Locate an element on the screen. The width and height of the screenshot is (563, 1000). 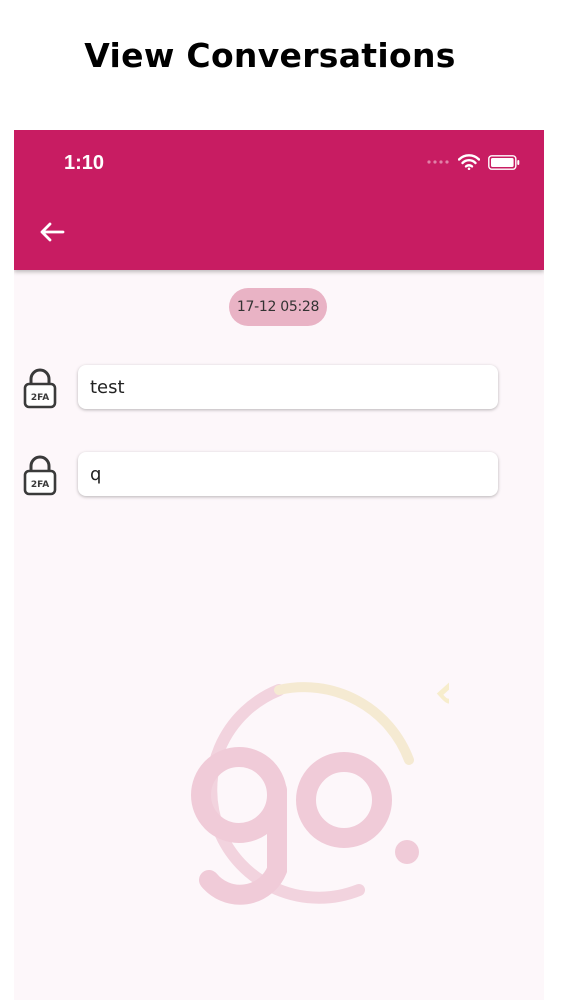
go-digital-logo-watermark: DIGITAL is located at coordinates (320, 789).